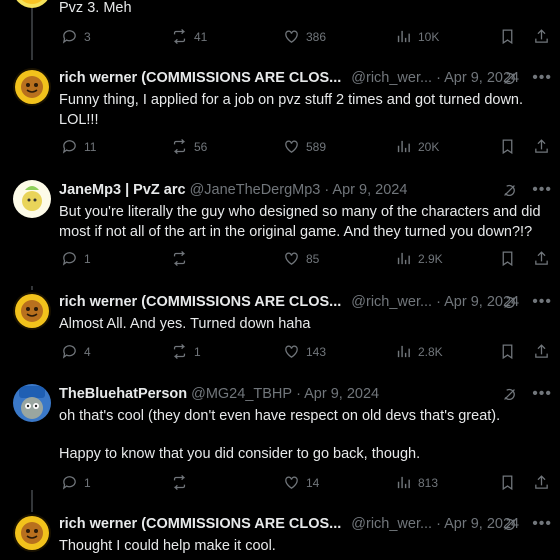  Describe the element at coordinates (301, 258) in the screenshot. I see `like-button: 85` at that location.